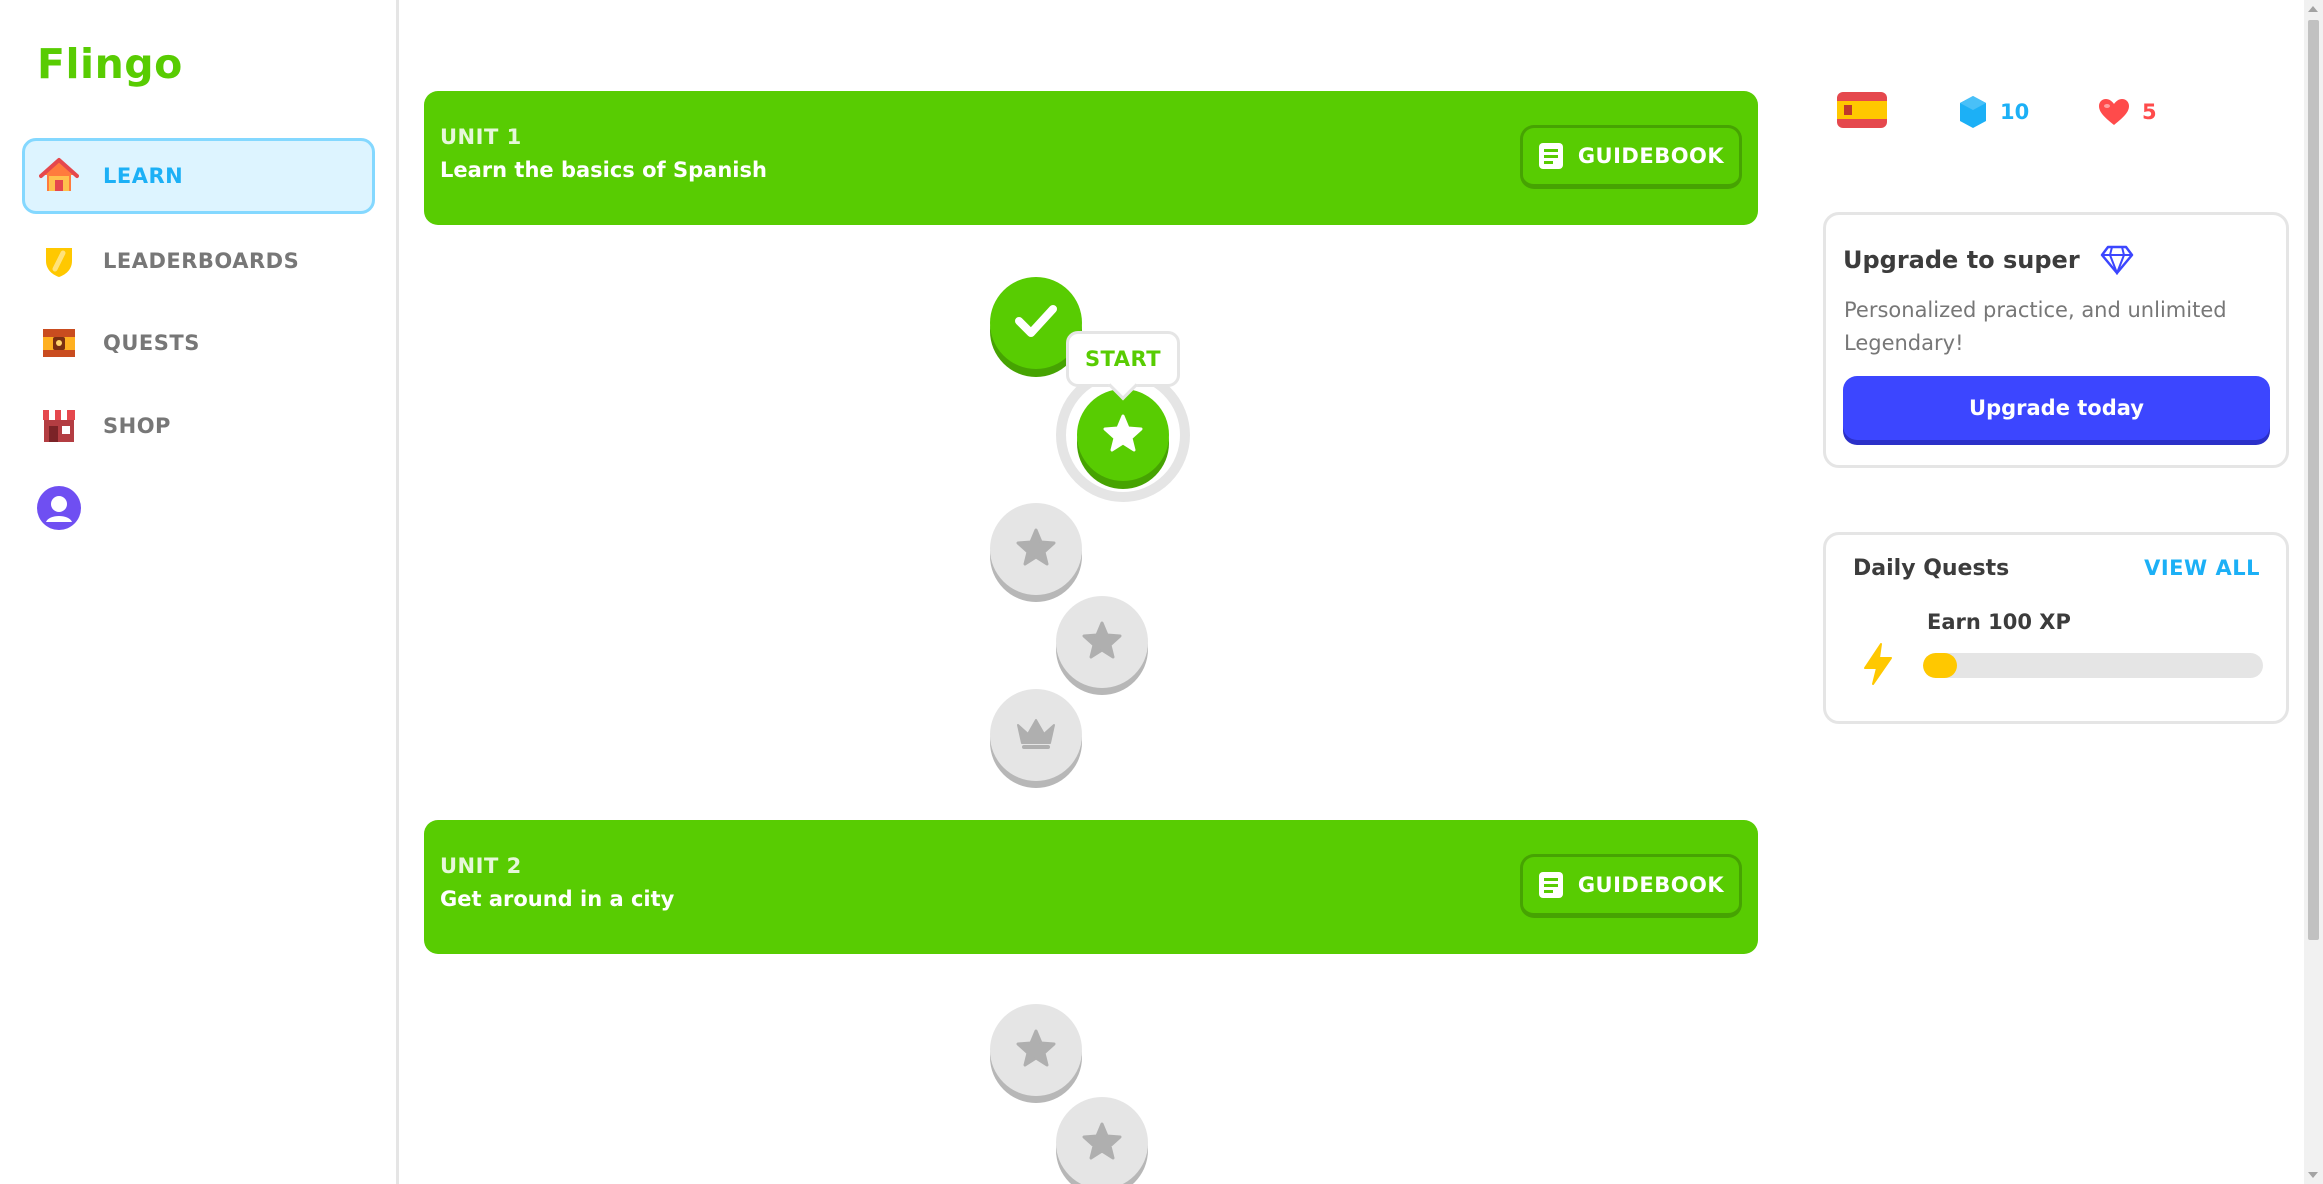  I want to click on sidebar-item-shop: SHOP, so click(198, 426).